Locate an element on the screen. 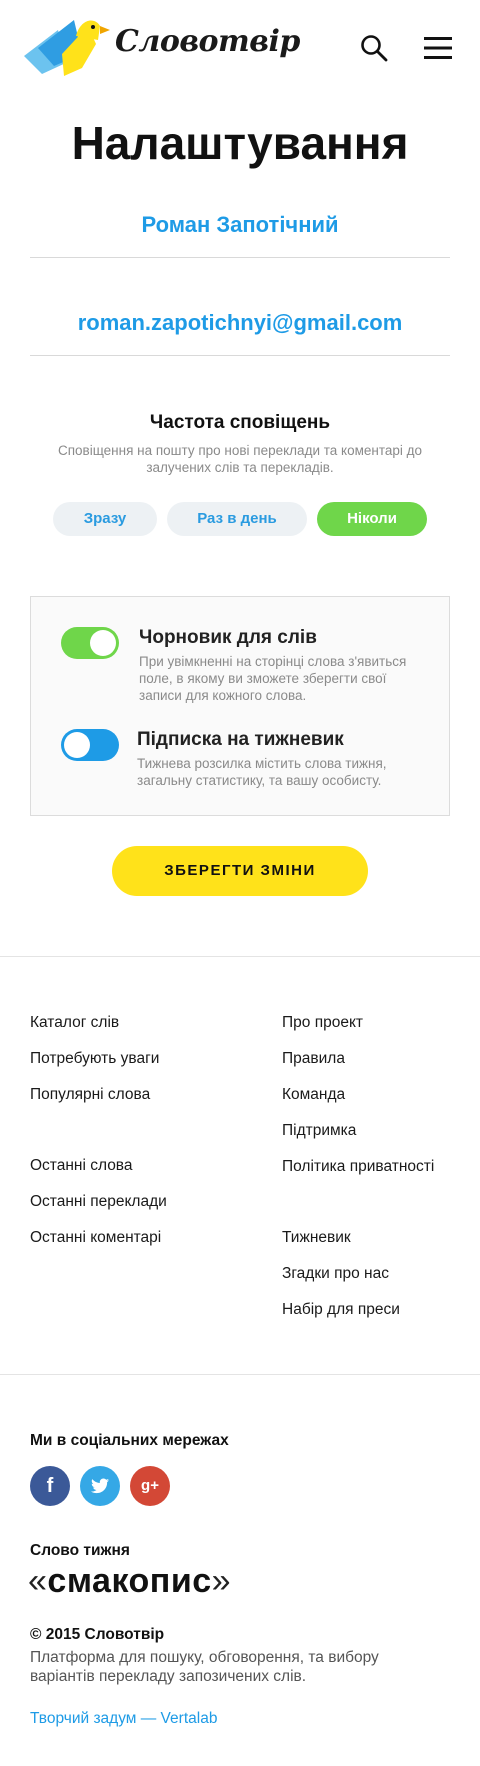 The width and height of the screenshot is (480, 1766). footer-link-rules: Правила is located at coordinates (313, 1059).